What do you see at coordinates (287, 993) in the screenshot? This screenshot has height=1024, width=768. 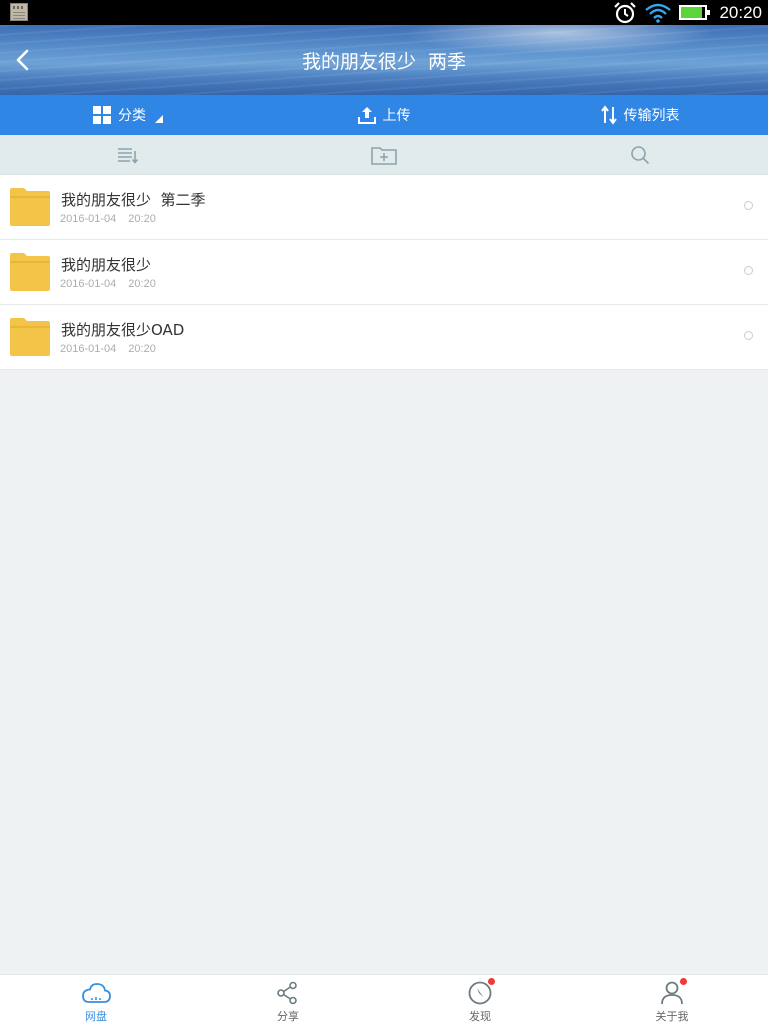 I see `share-icon` at bounding box center [287, 993].